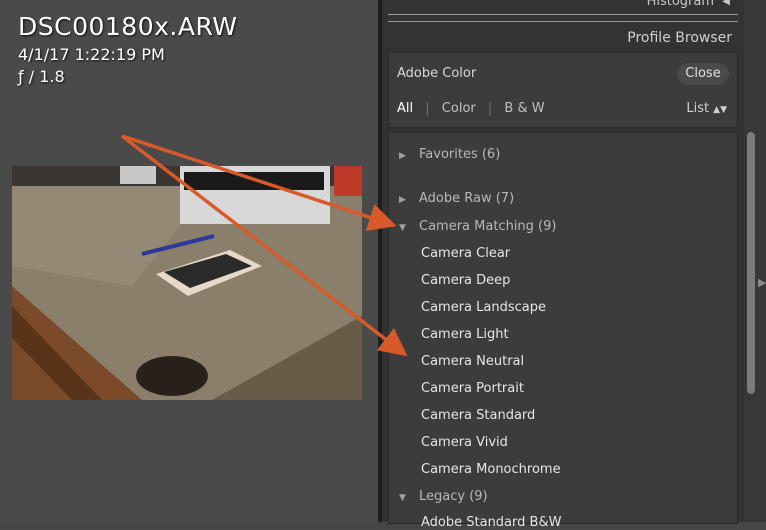  I want to click on group-label: Legacy (9), so click(453, 496).